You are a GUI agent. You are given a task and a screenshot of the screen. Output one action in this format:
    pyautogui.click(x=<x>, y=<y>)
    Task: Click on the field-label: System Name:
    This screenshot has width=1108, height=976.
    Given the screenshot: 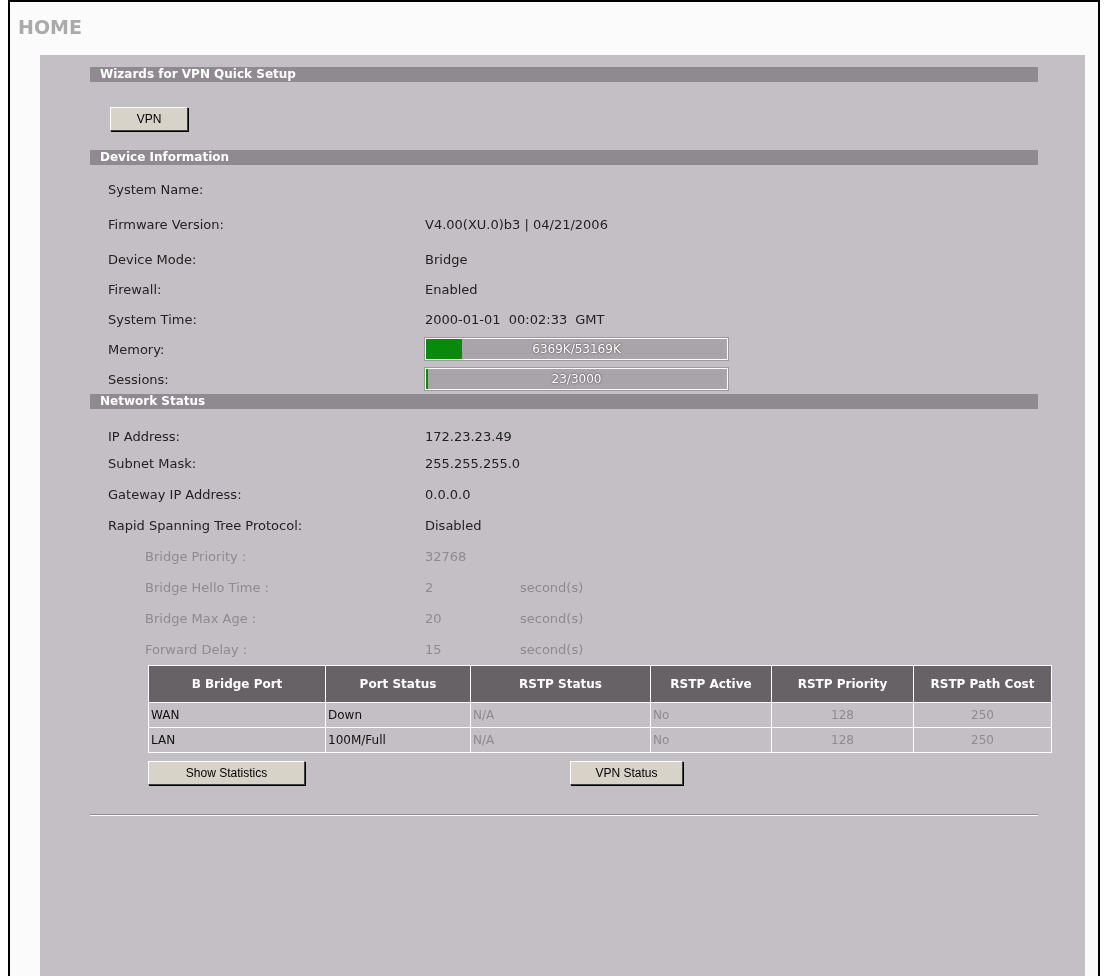 What is the action you would take?
    pyautogui.click(x=156, y=189)
    